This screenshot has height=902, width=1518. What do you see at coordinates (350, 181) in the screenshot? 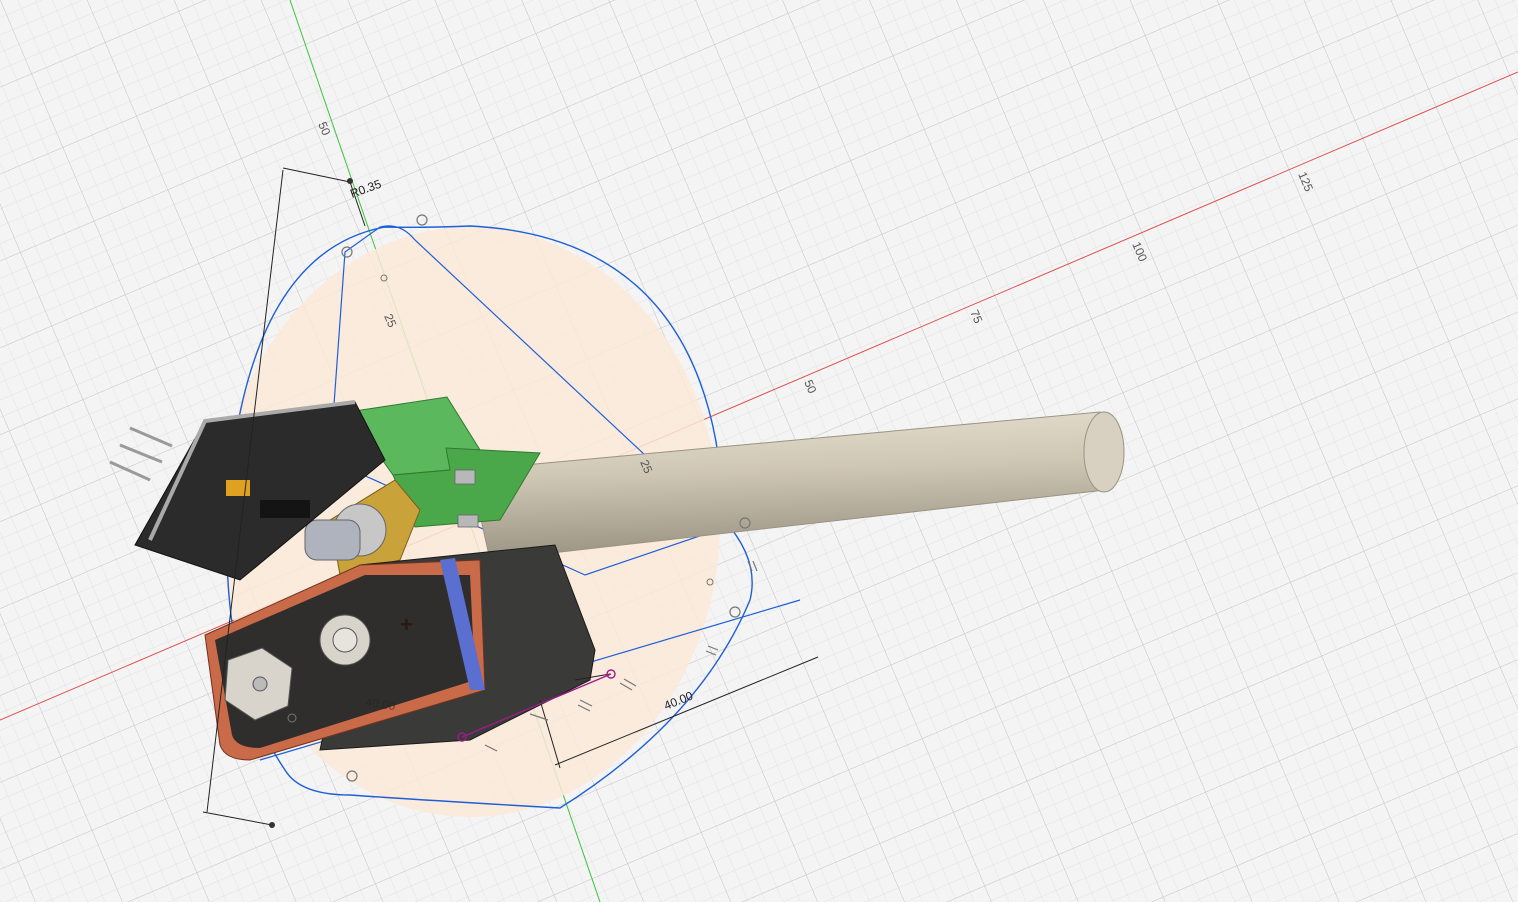
I see `dimension-endpoint-top` at bounding box center [350, 181].